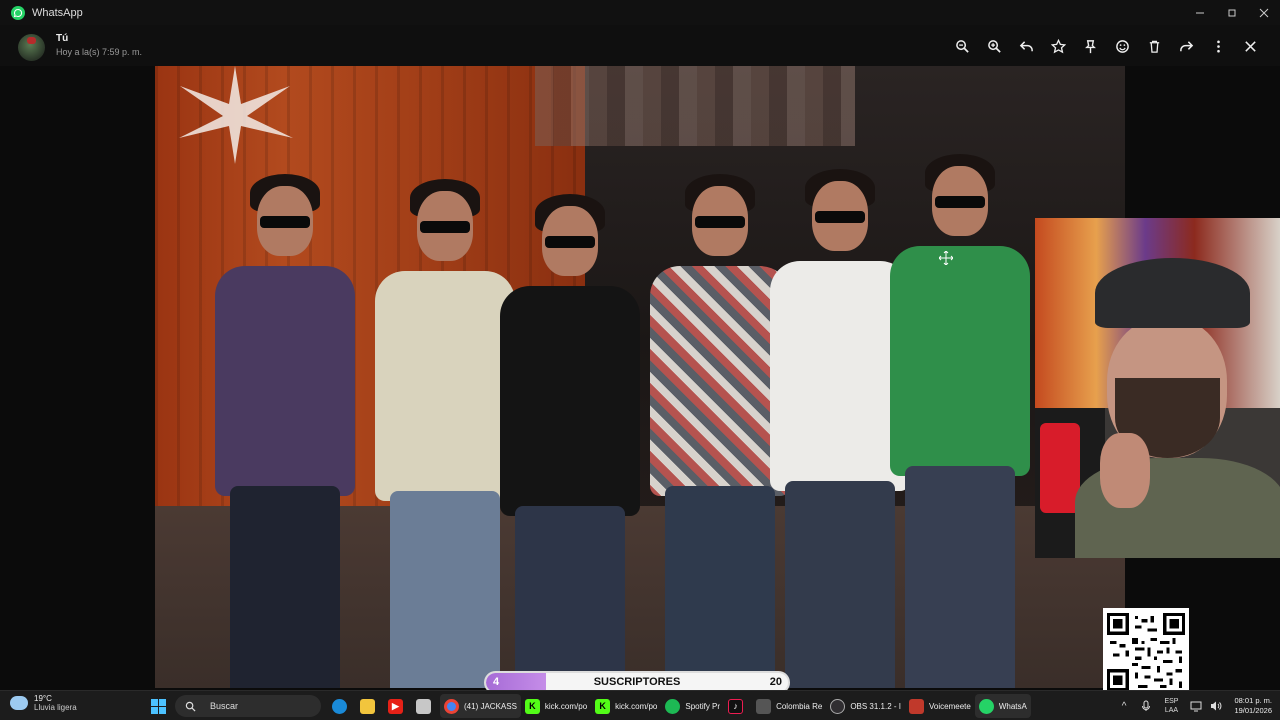 The width and height of the screenshot is (1280, 720). I want to click on taskbar-edge, so click(342, 706).